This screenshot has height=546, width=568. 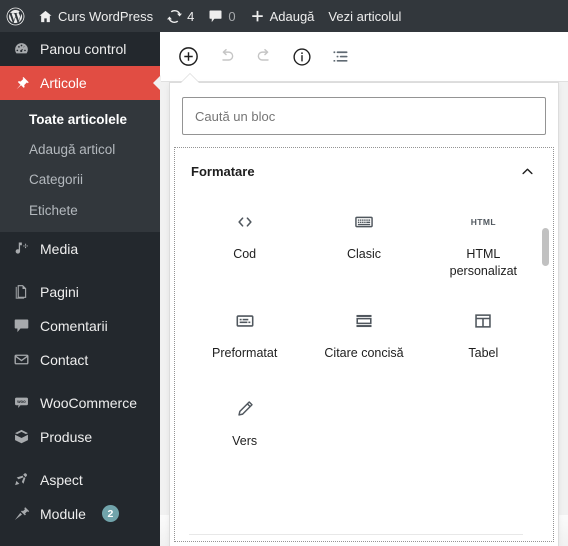 I want to click on sidebar-item-label: Aspect, so click(x=61, y=479).